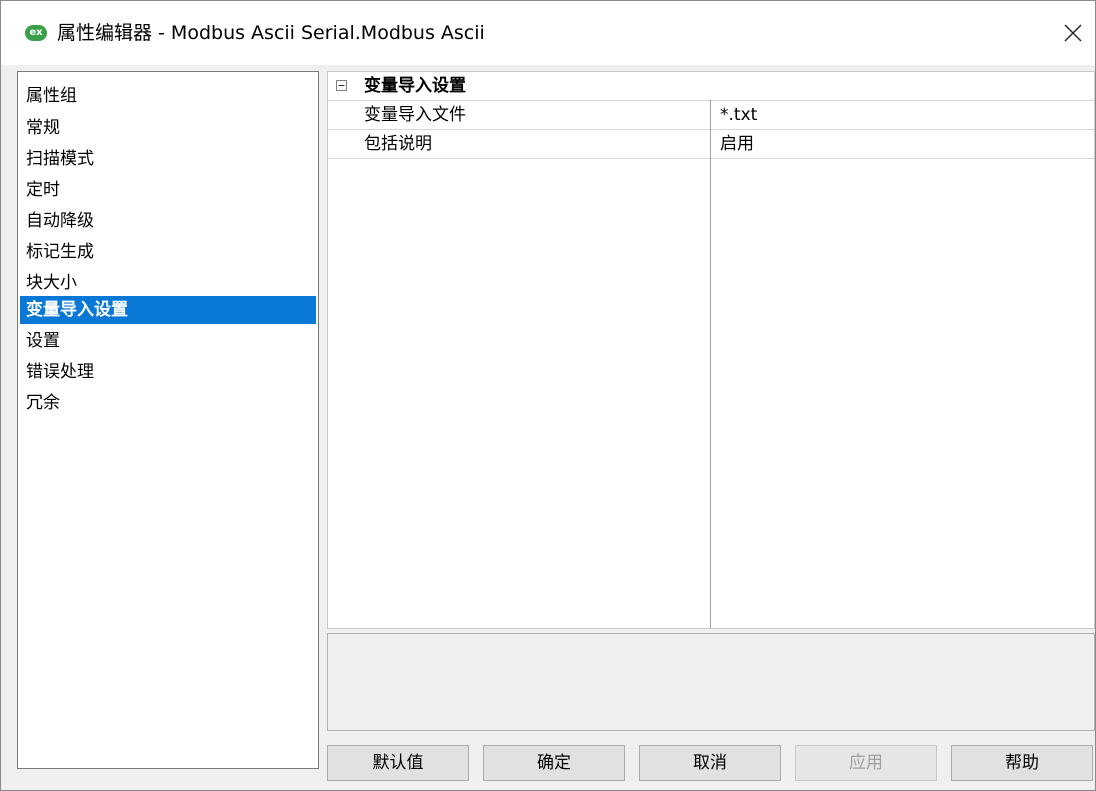 Image resolution: width=1096 pixels, height=791 pixels. What do you see at coordinates (738, 115) in the screenshot?
I see `property-value-import-file: *.txt` at bounding box center [738, 115].